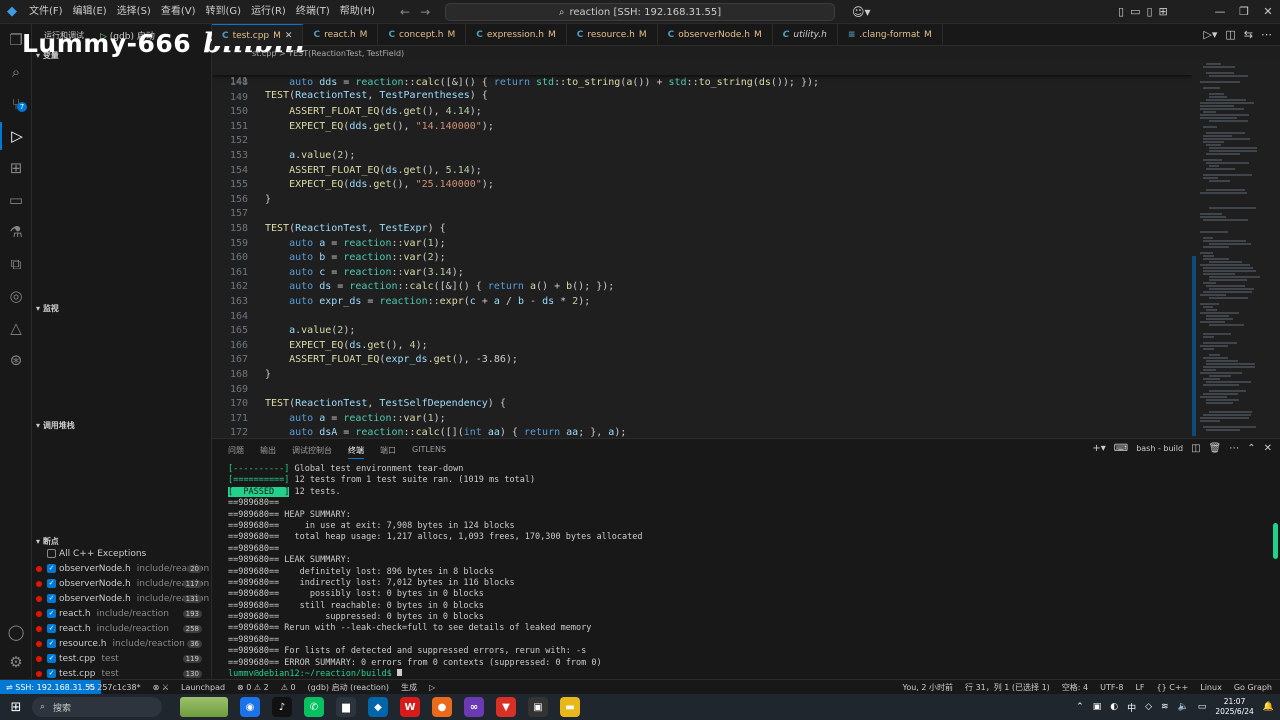 The width and height of the screenshot is (1280, 720). I want to click on menu-item: 帮助(H), so click(357, 12).